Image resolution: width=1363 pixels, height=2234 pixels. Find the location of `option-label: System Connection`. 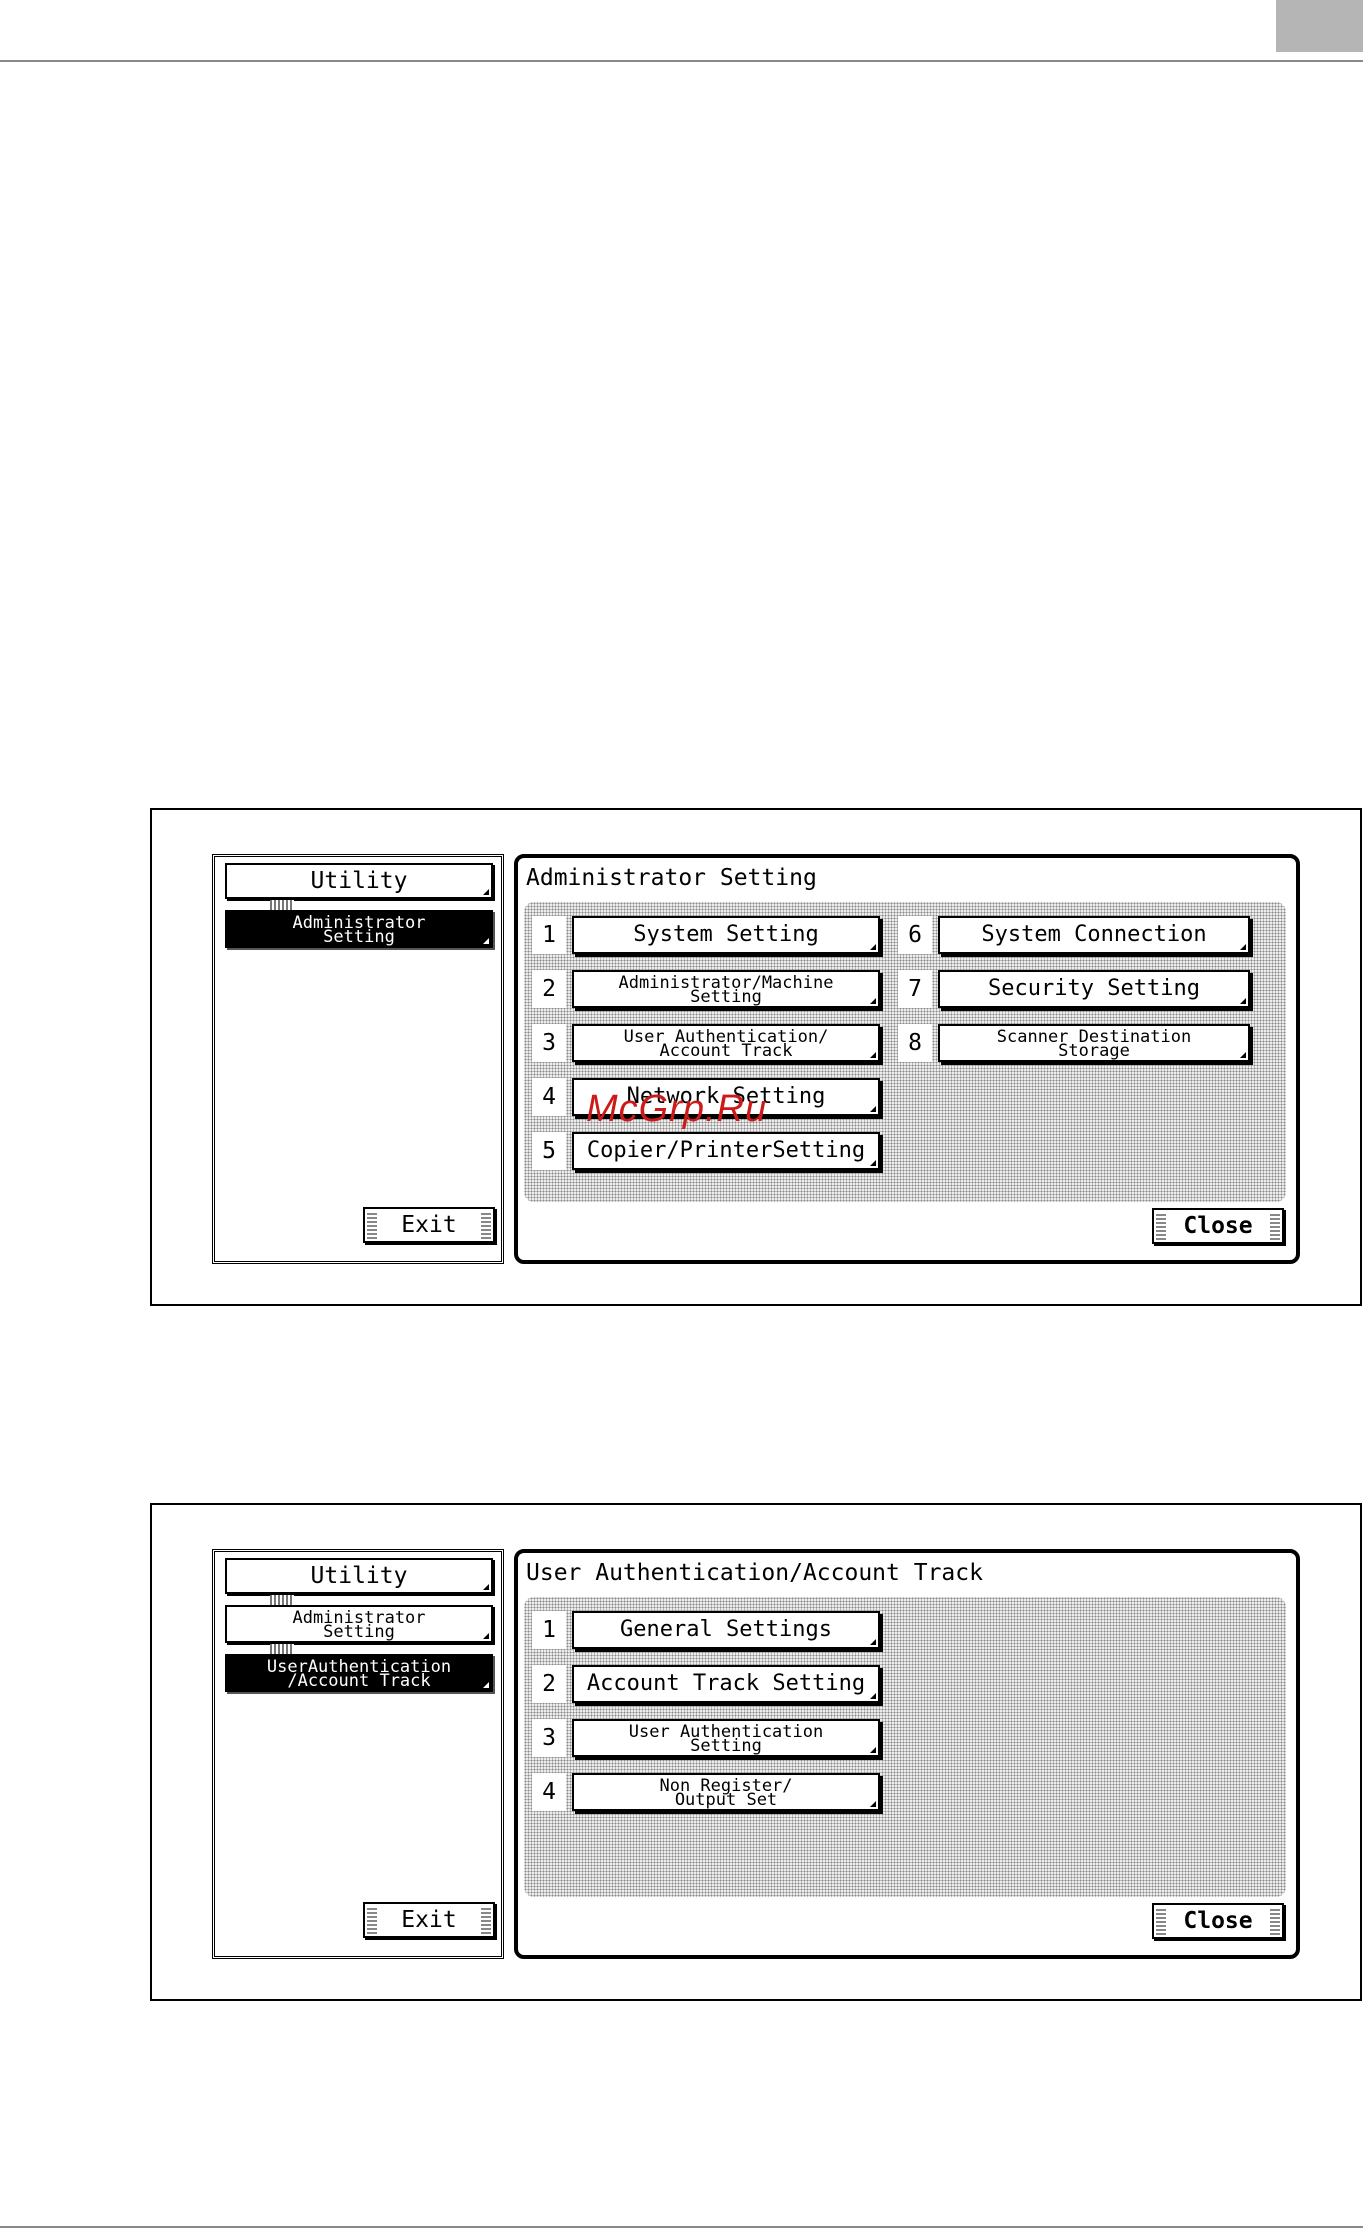

option-label: System Connection is located at coordinates (1094, 934).